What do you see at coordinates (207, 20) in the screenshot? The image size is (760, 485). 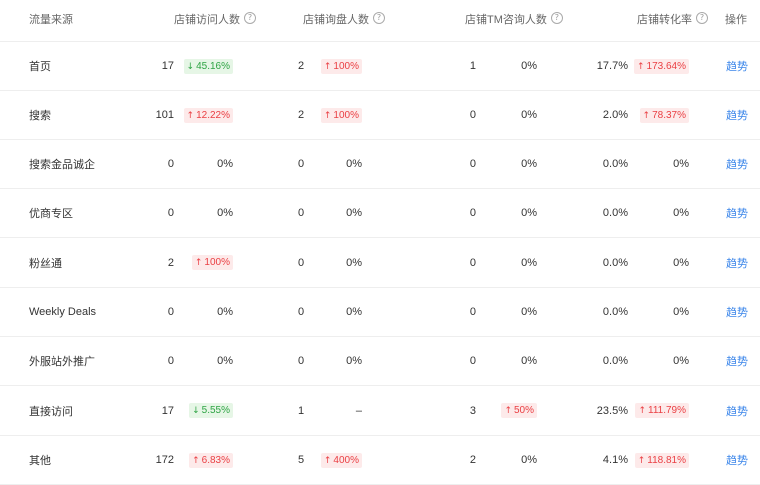 I see `header-visitors-label: 店铺访问人数` at bounding box center [207, 20].